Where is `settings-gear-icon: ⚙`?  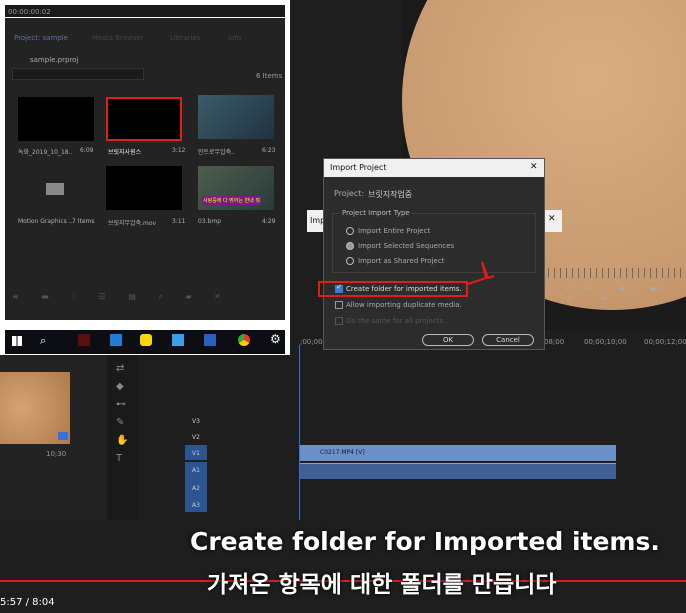 settings-gear-icon: ⚙ is located at coordinates (275, 339).